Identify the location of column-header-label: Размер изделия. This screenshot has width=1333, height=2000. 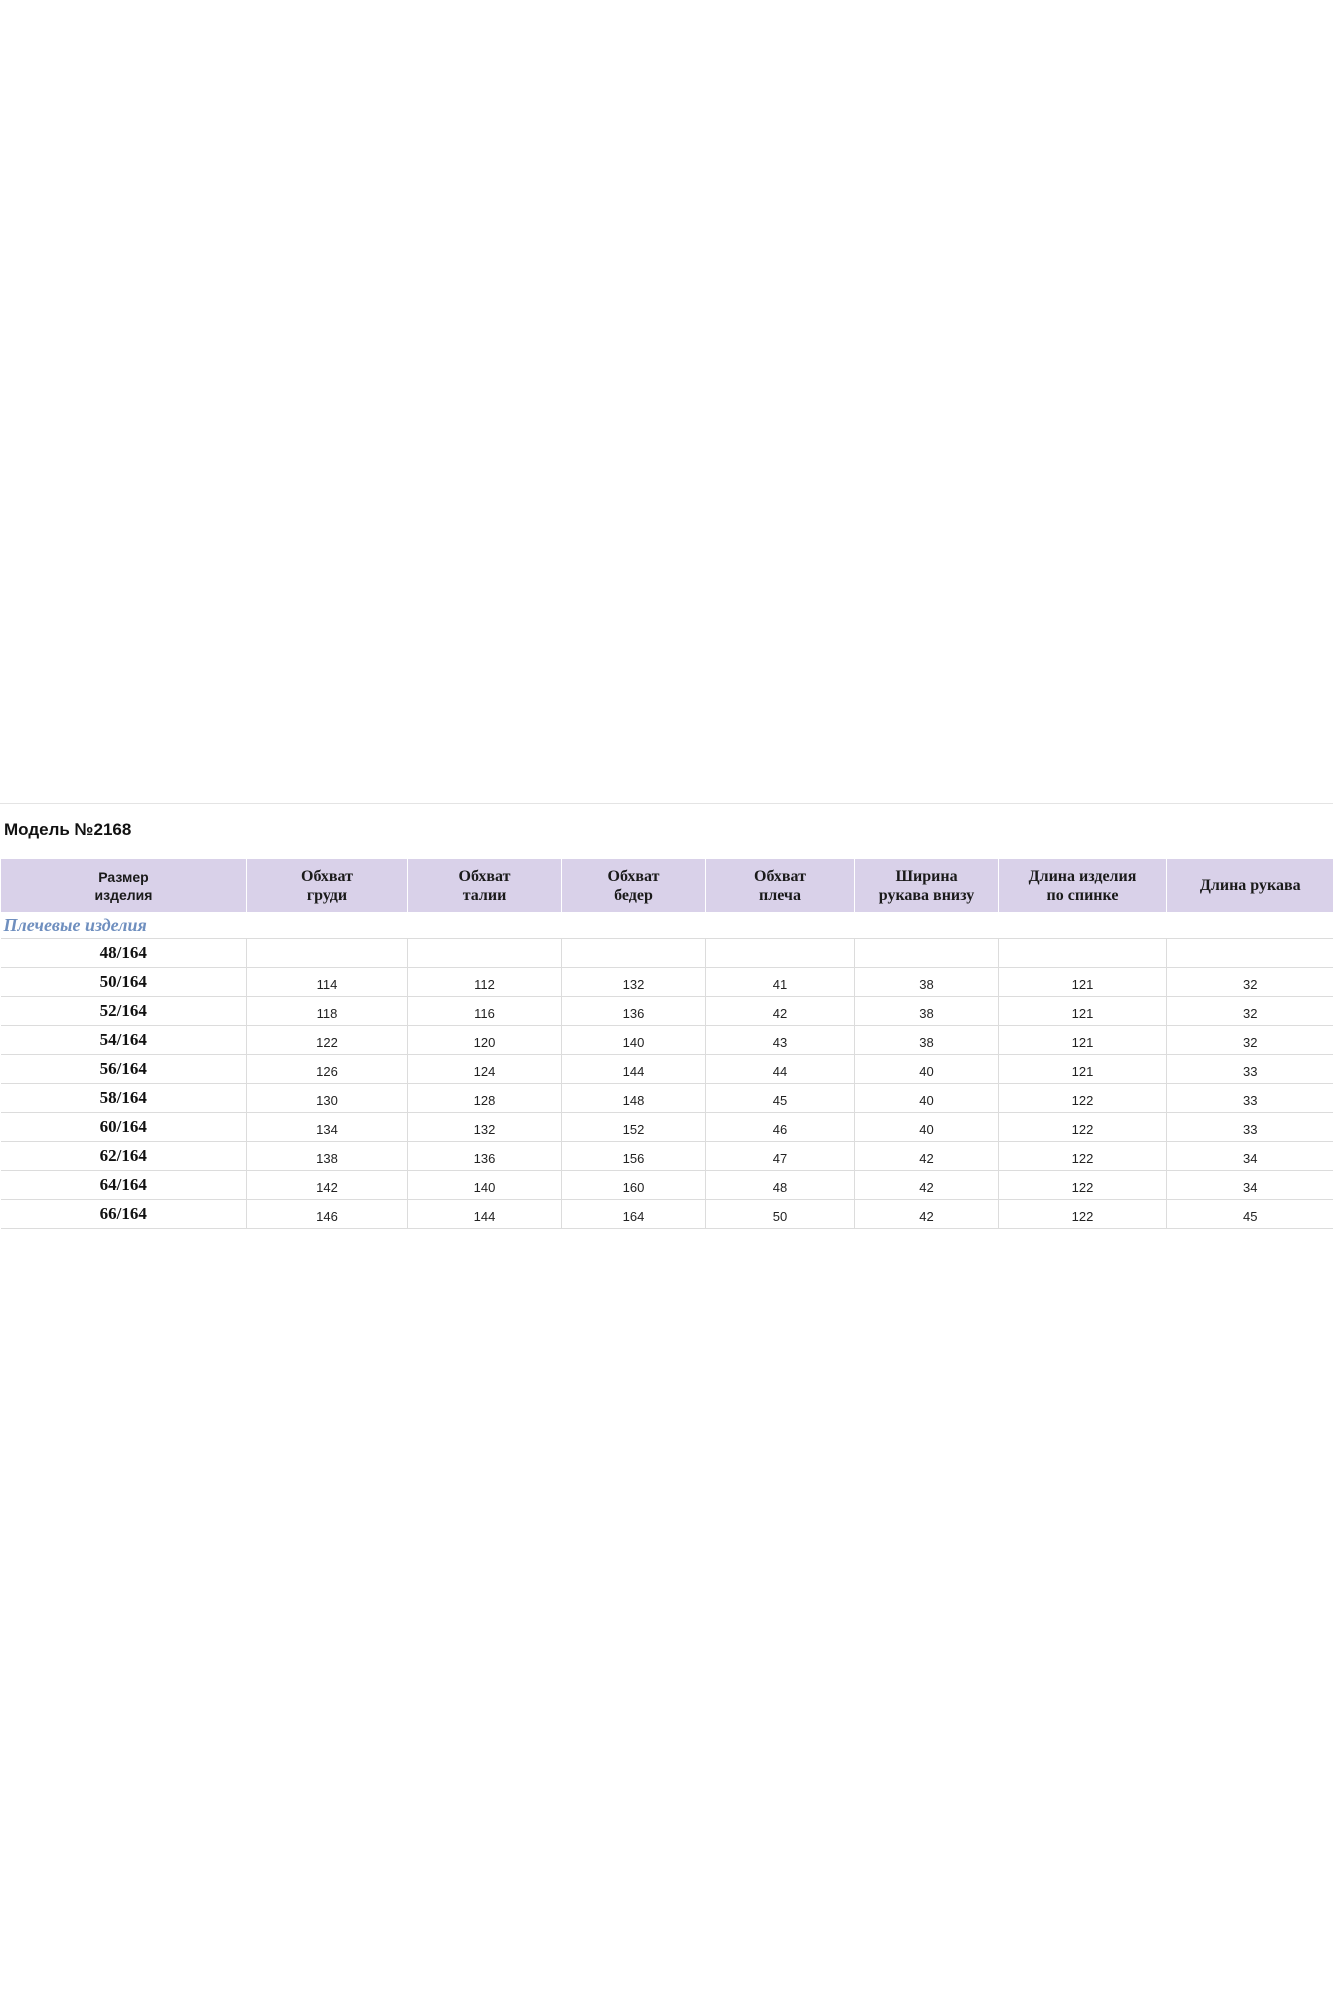
(123, 885).